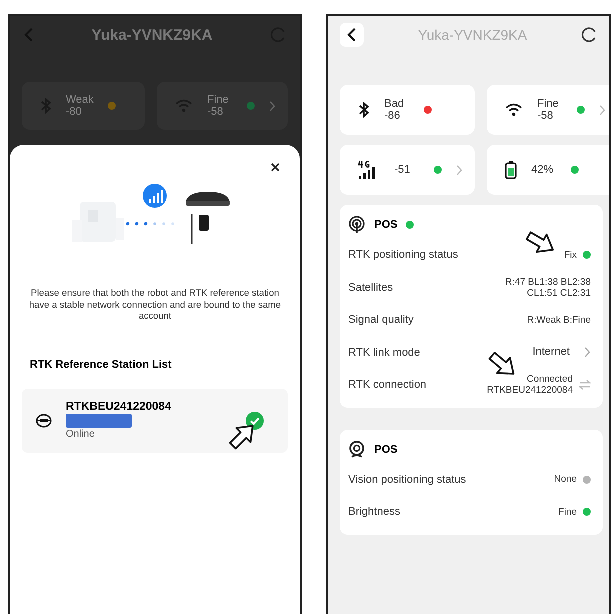  Describe the element at coordinates (559, 320) in the screenshot. I see `row-value: R:Weak B:Fine` at that location.